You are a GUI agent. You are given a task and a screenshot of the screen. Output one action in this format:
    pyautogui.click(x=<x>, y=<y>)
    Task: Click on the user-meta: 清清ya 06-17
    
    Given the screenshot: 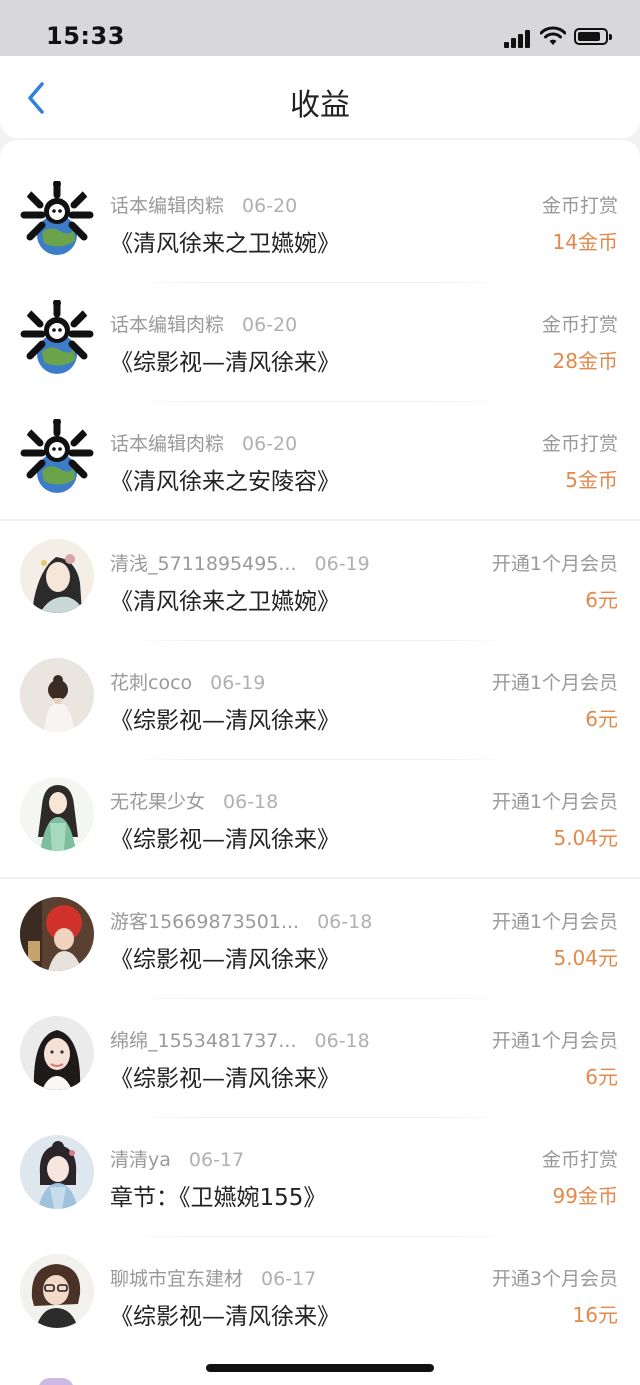 What is the action you would take?
    pyautogui.click(x=177, y=1158)
    